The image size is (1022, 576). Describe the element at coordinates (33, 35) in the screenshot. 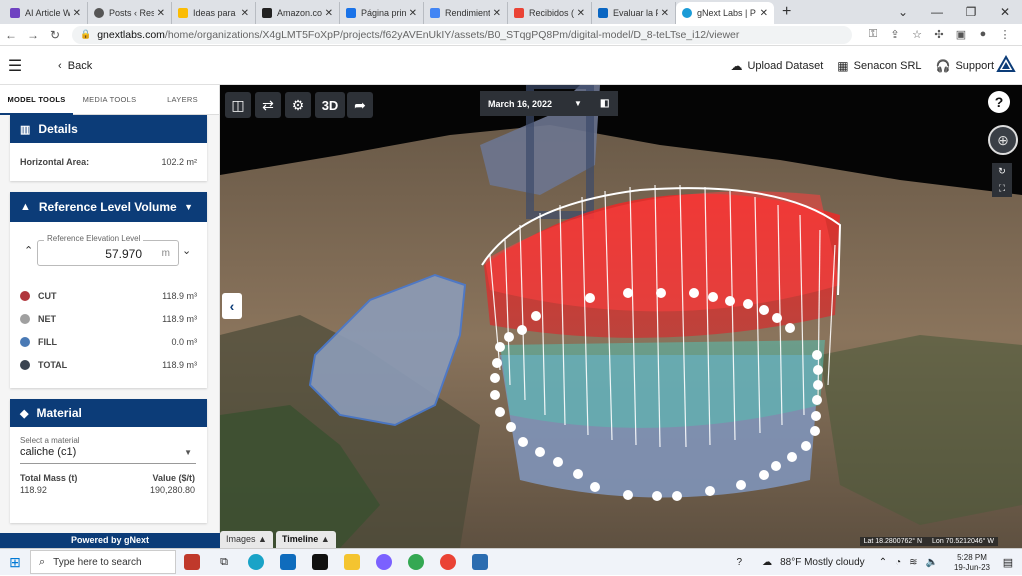

I see `forward-arrow-icon: →` at that location.